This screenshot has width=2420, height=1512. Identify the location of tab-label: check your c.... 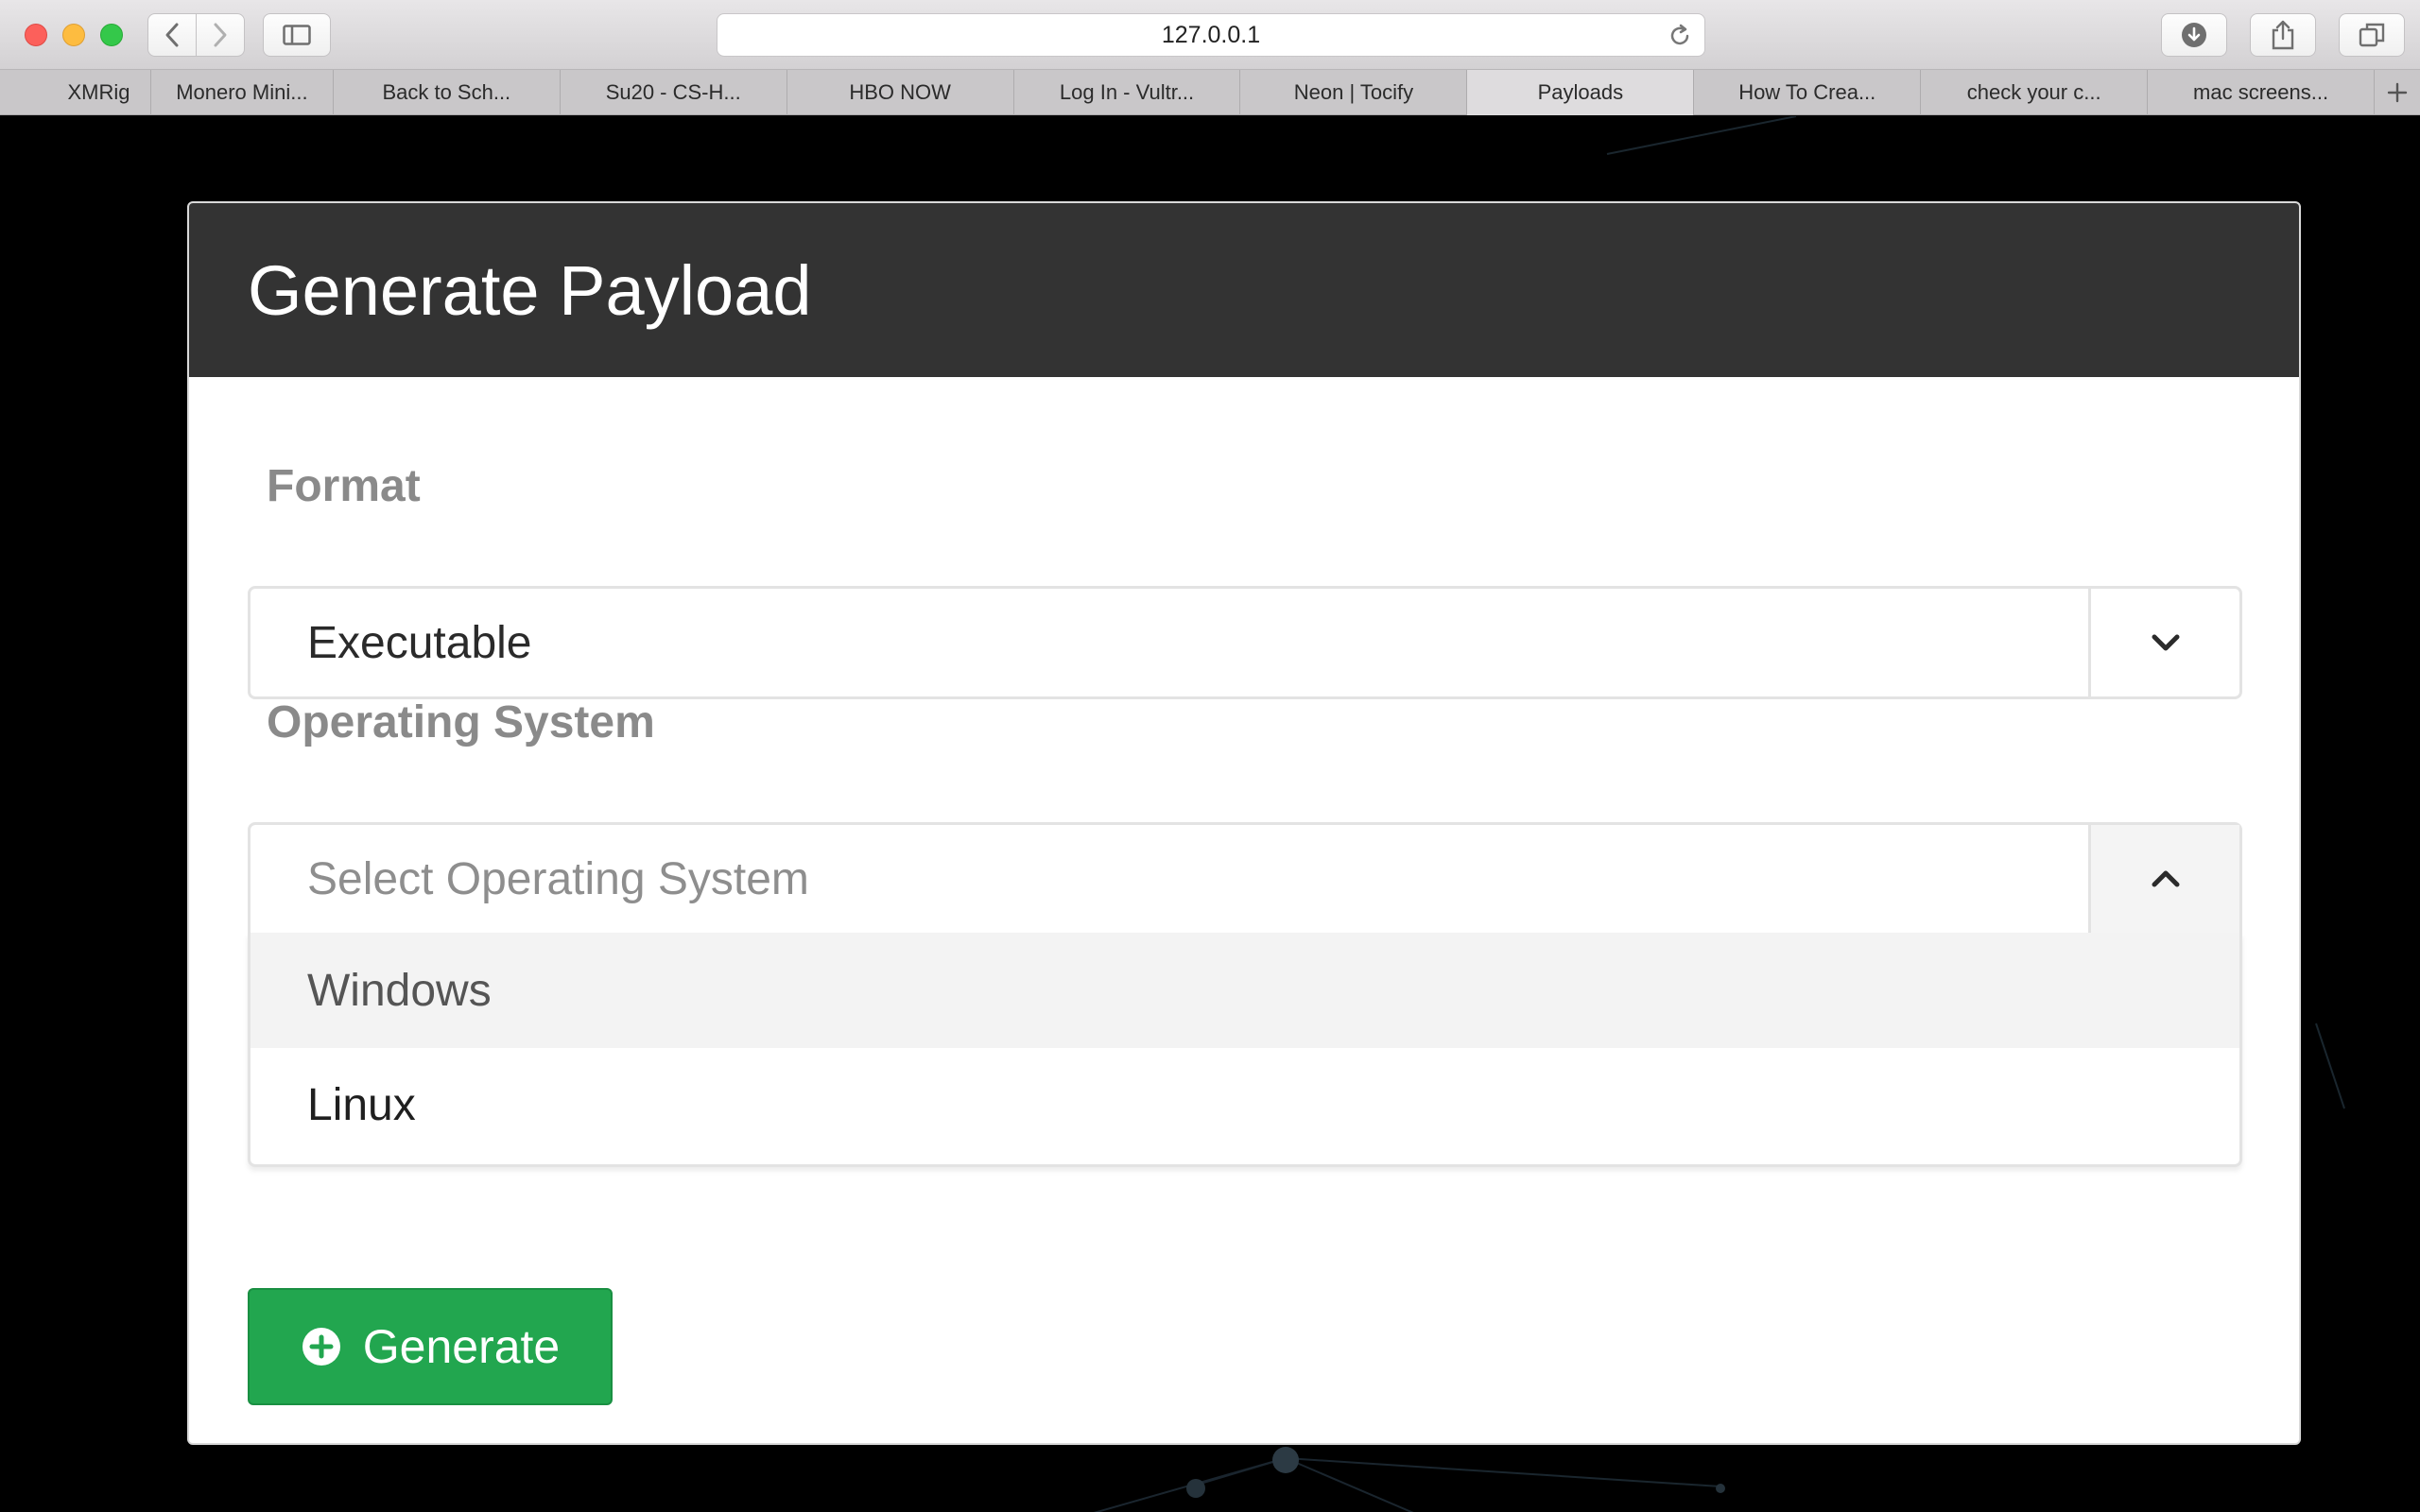
(2033, 92).